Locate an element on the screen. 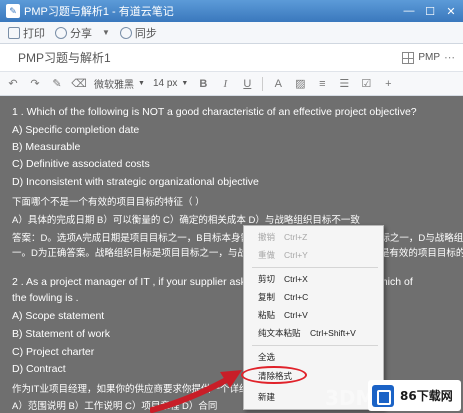 This screenshot has width=463, height=413. more-icon: ⋯ is located at coordinates (449, 57).